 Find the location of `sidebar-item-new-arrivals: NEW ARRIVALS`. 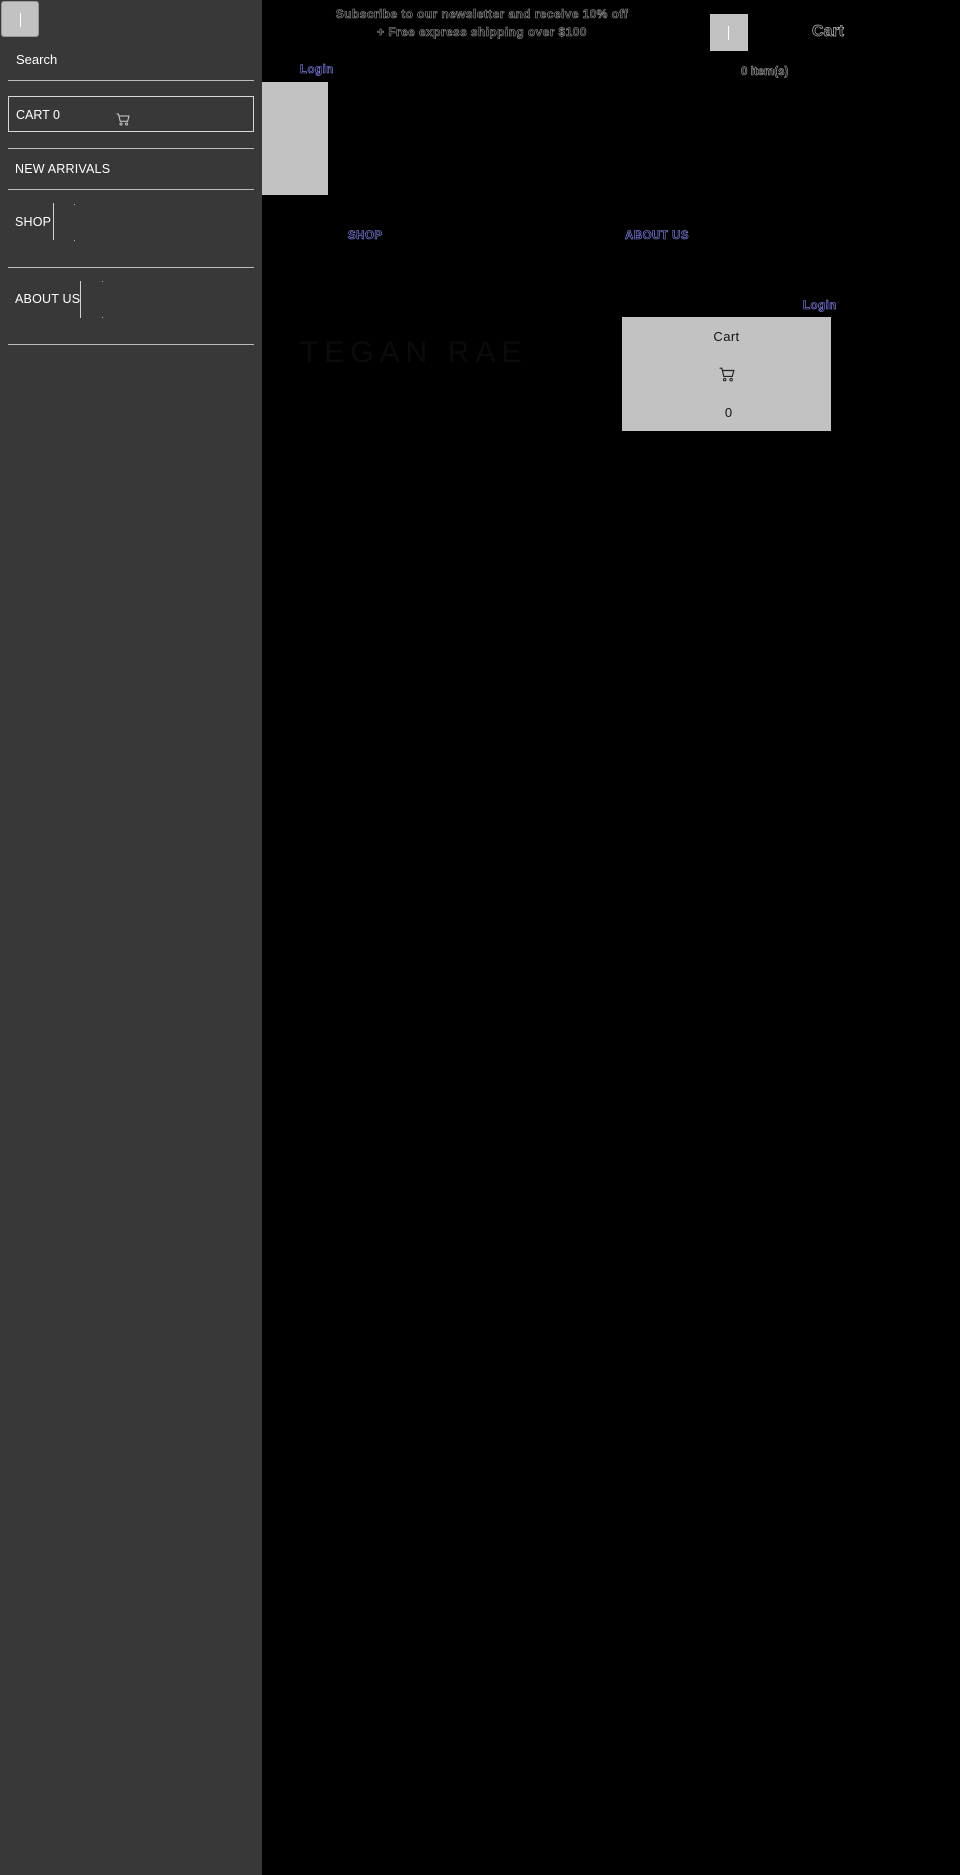

sidebar-item-new-arrivals: NEW ARRIVALS is located at coordinates (62, 169).